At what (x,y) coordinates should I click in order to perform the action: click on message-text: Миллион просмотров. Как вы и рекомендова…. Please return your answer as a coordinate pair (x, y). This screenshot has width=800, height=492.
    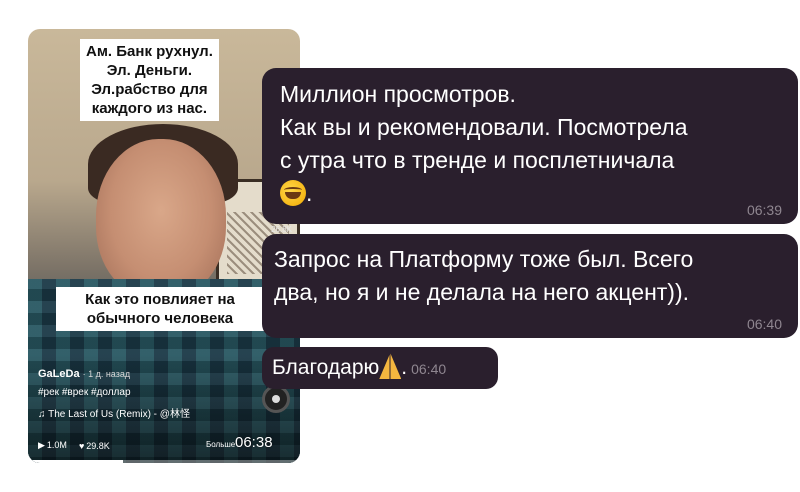
    Looking at the image, I should click on (484, 143).